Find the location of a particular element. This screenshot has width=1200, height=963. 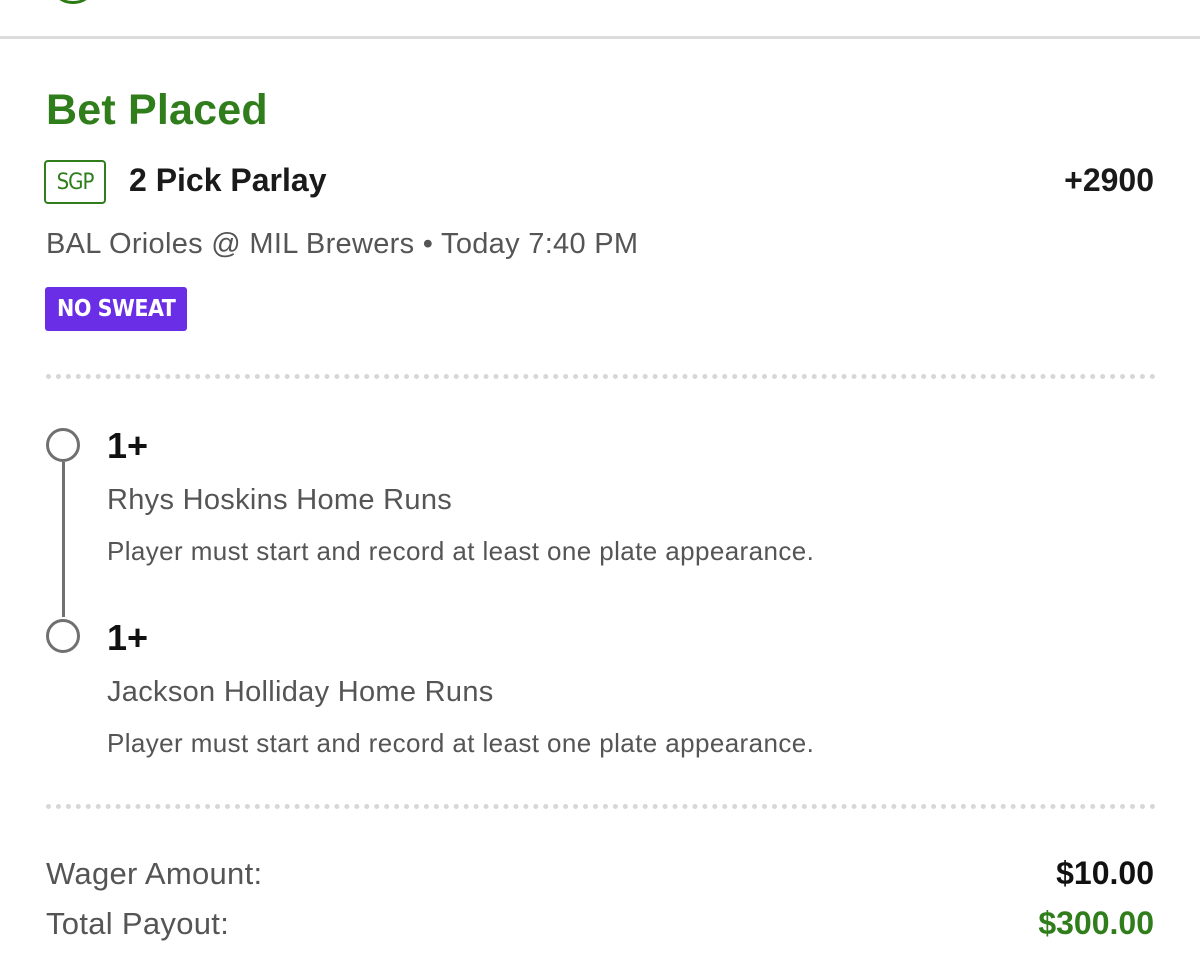

wager-value: $10.00 is located at coordinates (1105, 873).